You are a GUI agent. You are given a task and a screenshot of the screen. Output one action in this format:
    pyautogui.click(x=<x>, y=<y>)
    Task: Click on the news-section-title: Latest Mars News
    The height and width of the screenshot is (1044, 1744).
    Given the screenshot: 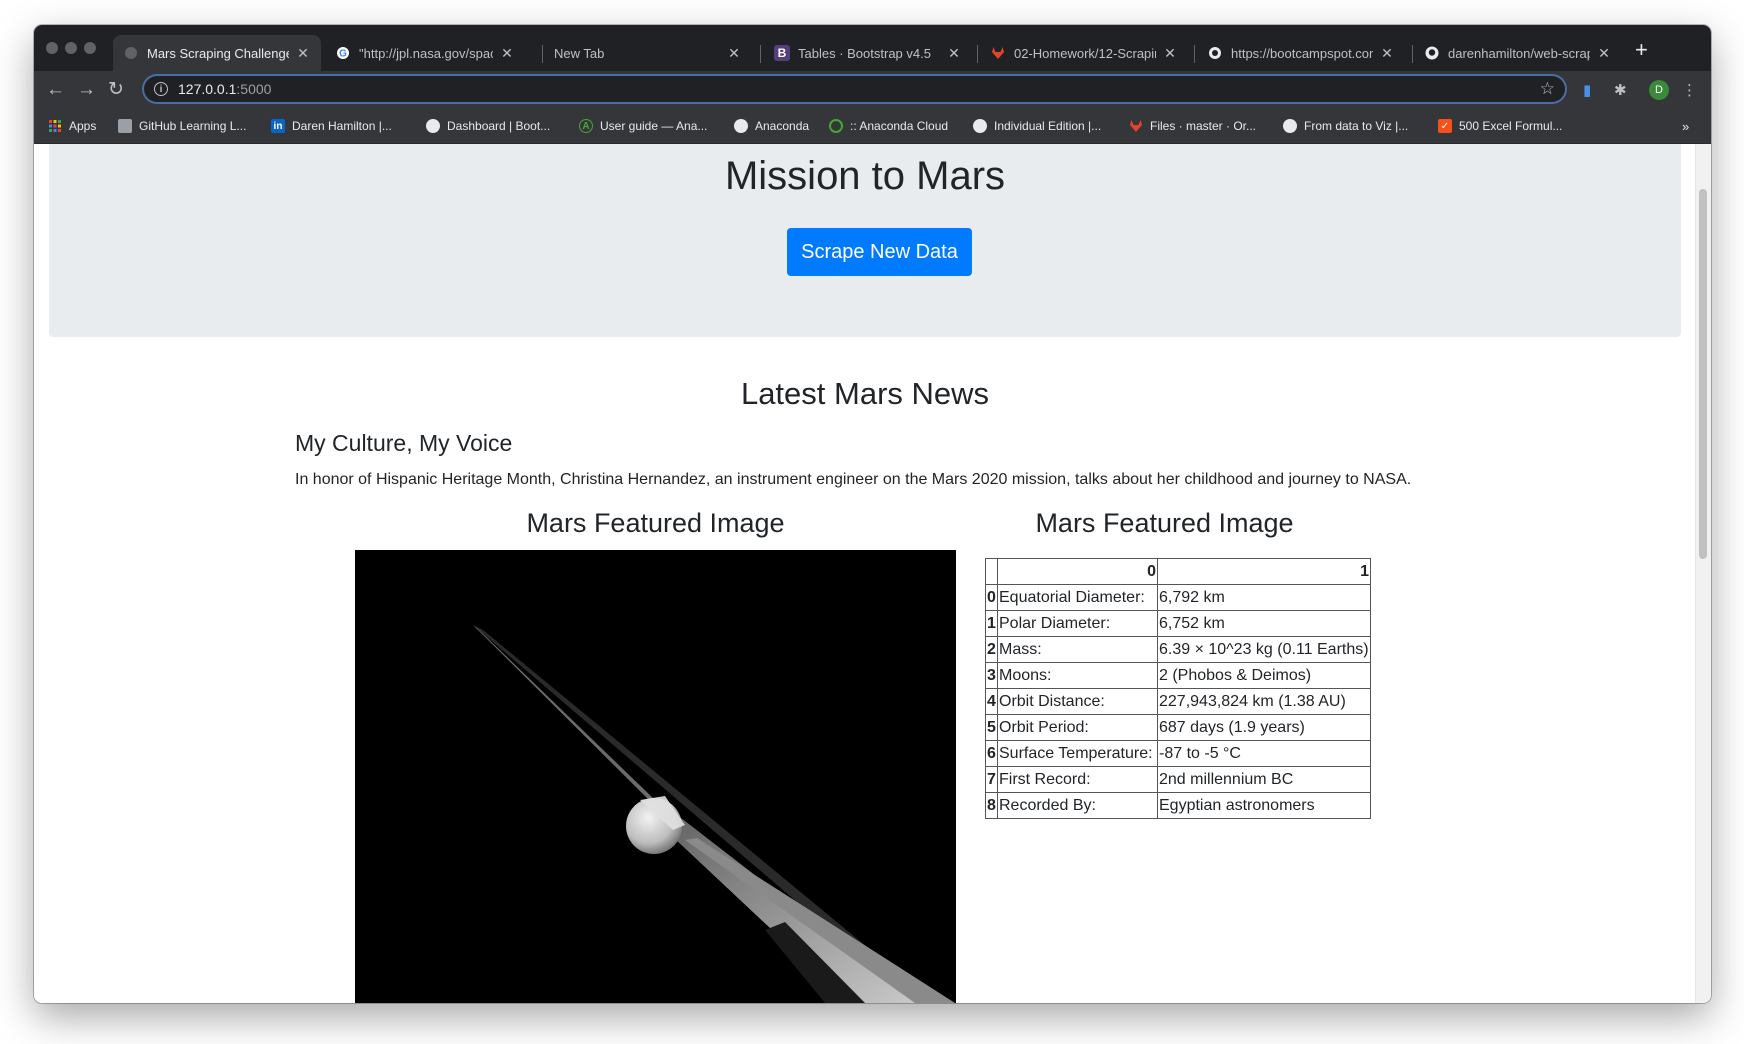 What is the action you would take?
    pyautogui.click(x=865, y=393)
    